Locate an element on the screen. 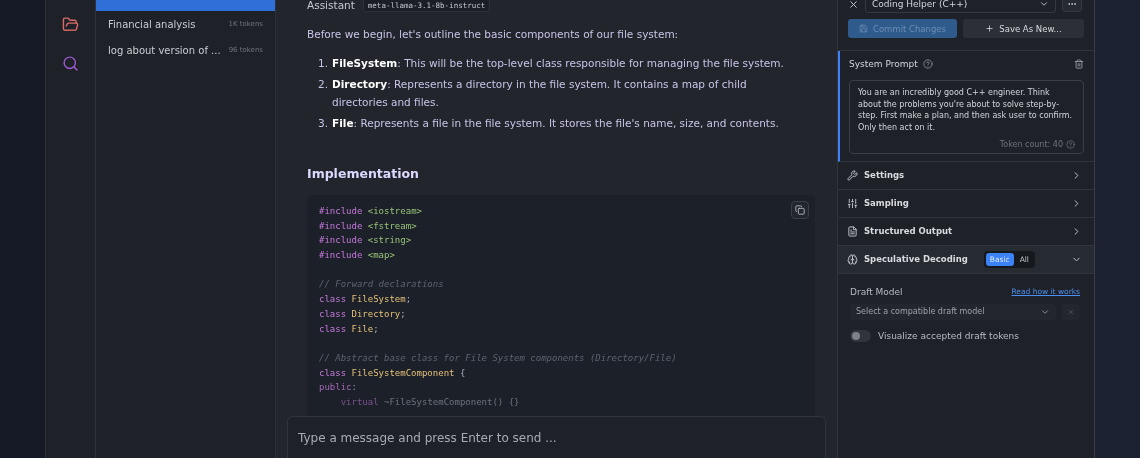 The width and height of the screenshot is (1140, 458). section-heading: Implementation is located at coordinates (363, 173).